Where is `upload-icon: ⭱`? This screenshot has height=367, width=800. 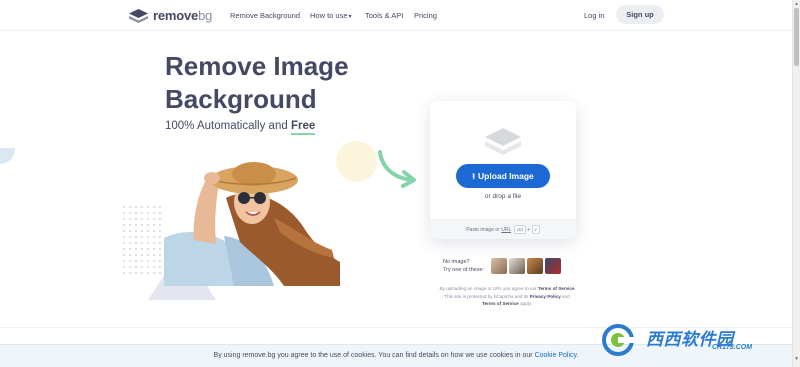 upload-icon: ⭱ is located at coordinates (474, 176).